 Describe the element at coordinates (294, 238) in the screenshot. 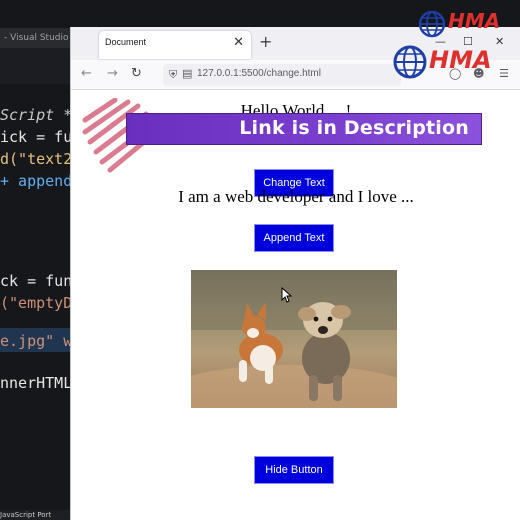

I see `append-text-button: Append Text` at that location.